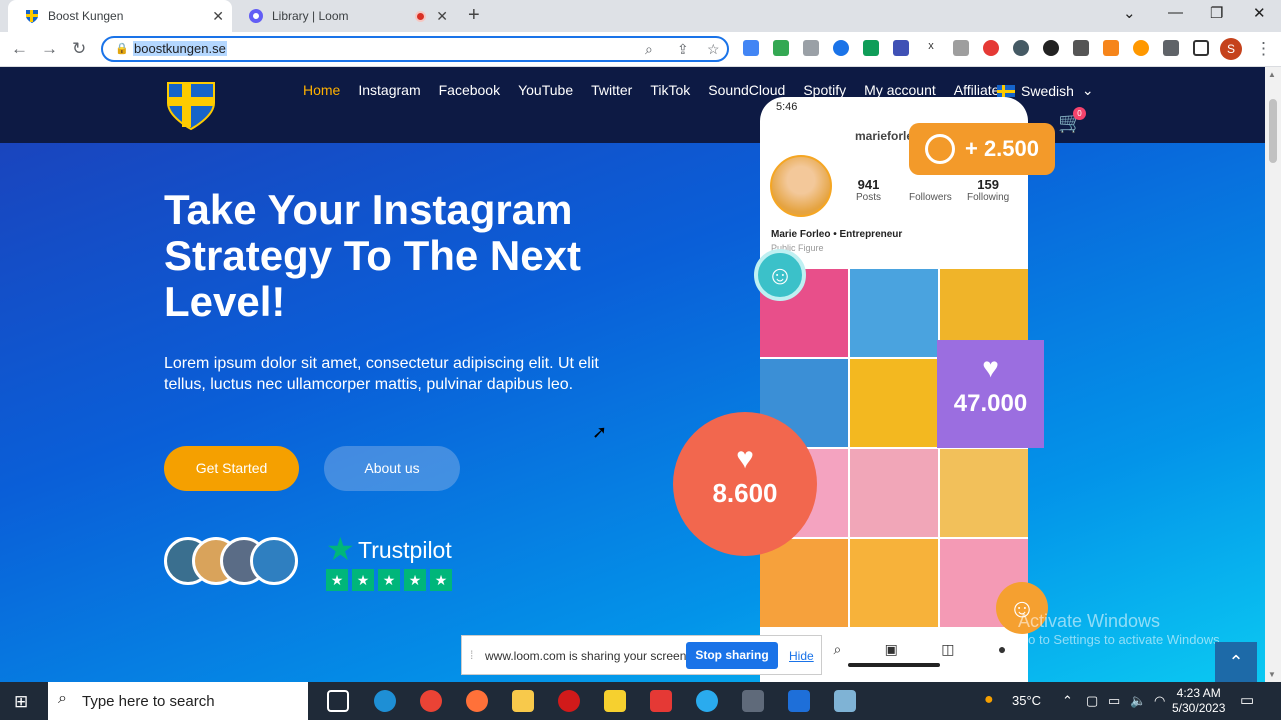 Image resolution: width=1281 pixels, height=720 pixels. I want to click on close-window-icon: ✕, so click(1259, 13).